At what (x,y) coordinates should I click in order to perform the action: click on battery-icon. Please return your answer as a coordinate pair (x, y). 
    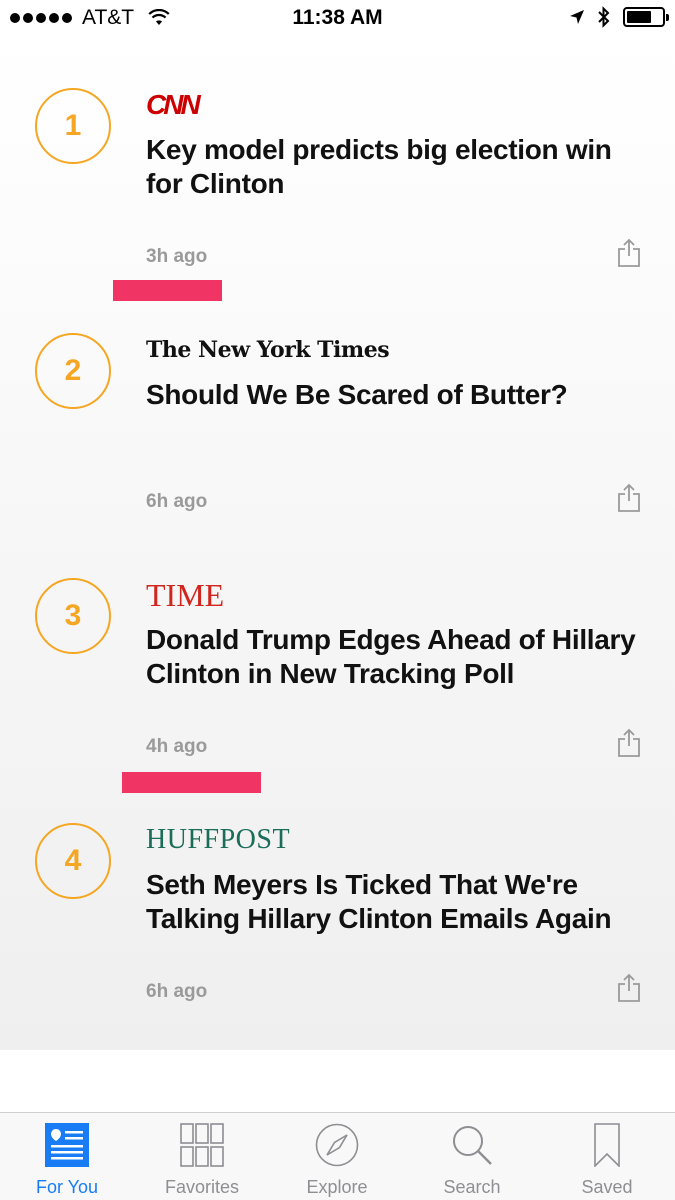
    Looking at the image, I should click on (646, 17).